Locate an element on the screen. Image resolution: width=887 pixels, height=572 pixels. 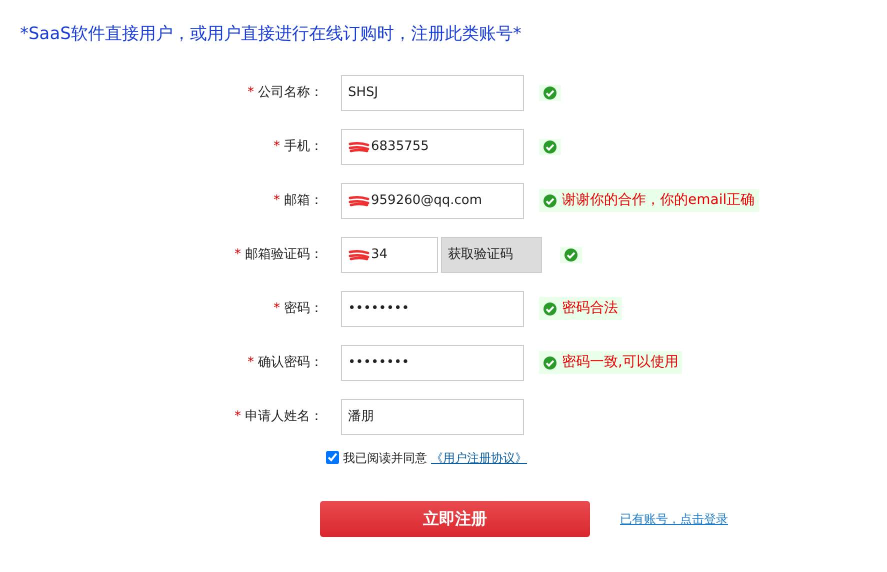
get-code-button: 获取验证码 is located at coordinates (491, 254).